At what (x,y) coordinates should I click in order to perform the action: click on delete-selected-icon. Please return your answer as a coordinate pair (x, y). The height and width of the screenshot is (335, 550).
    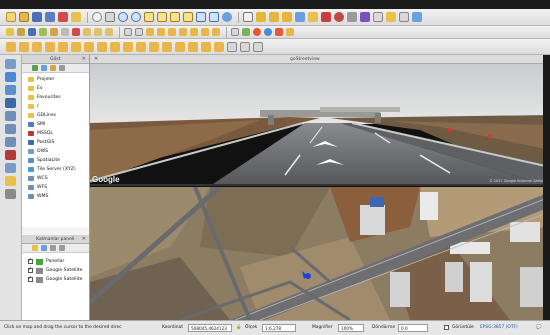
    Looking at the image, I should click on (76, 32).